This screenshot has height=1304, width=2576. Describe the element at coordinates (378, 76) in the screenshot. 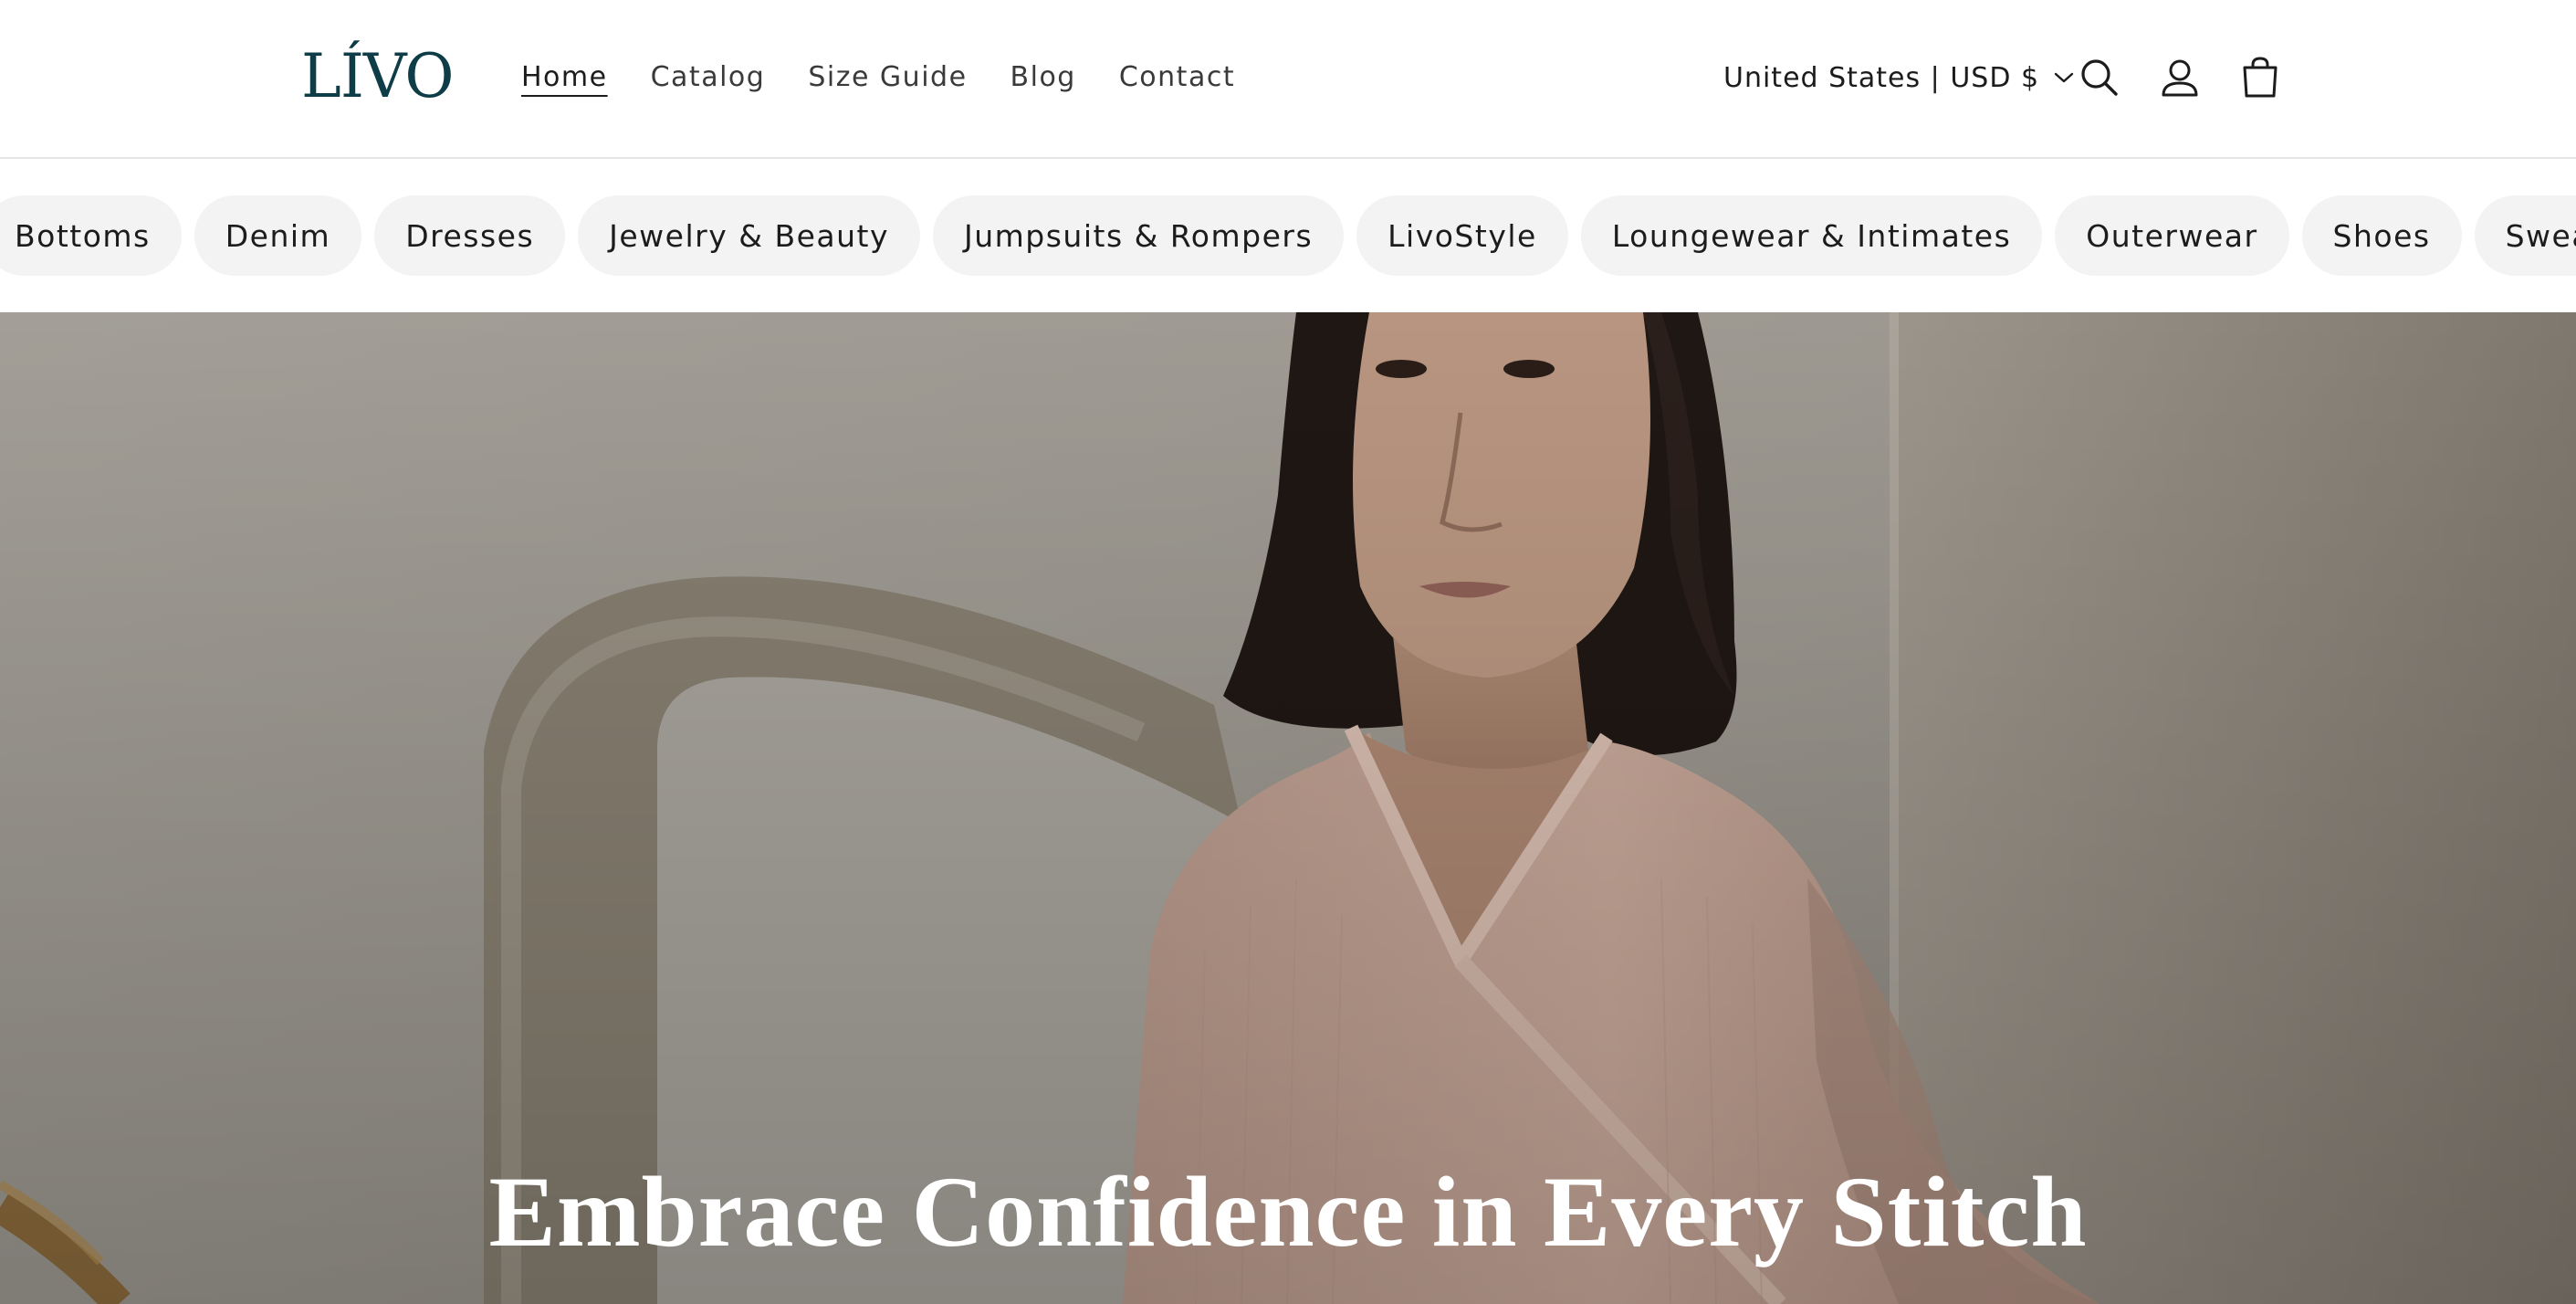

I see `brand-logo: LÍVO` at that location.